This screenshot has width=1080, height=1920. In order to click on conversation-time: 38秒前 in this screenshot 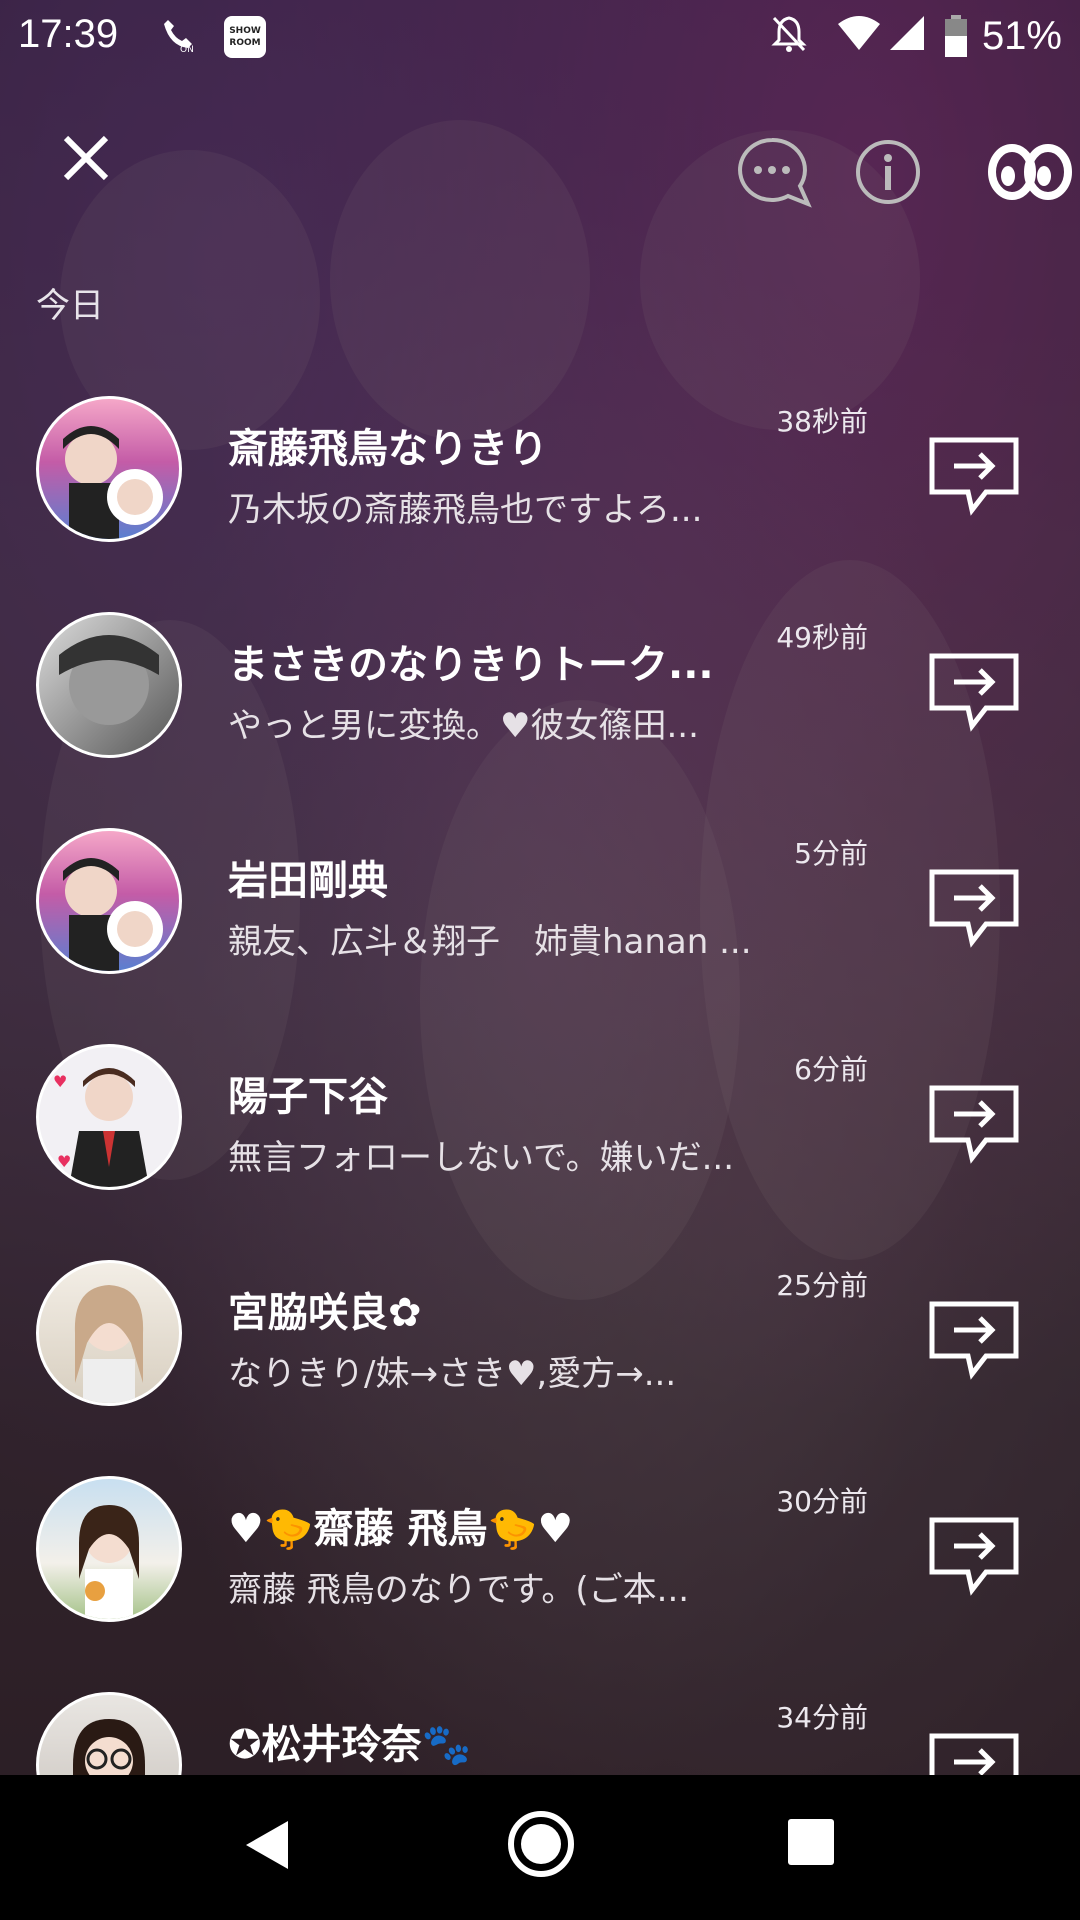, I will do `click(822, 421)`.